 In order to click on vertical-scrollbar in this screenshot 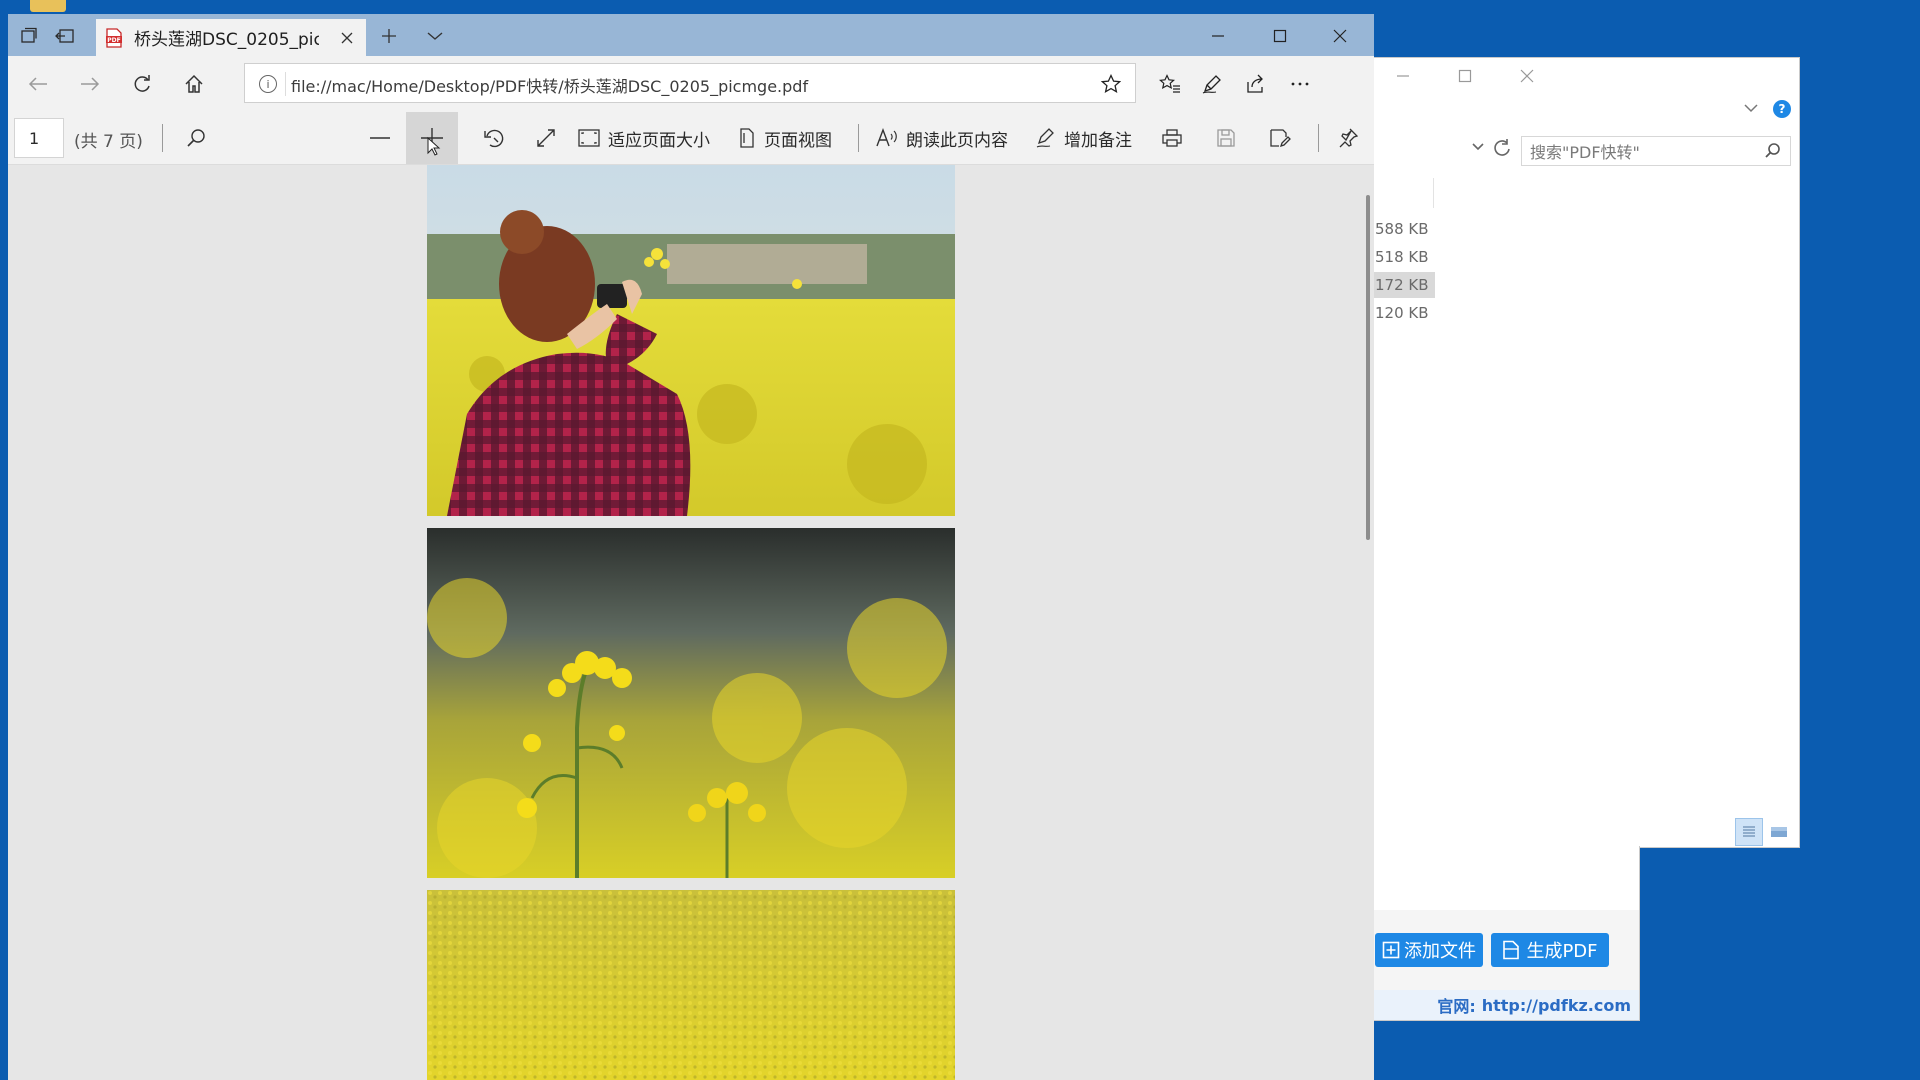, I will do `click(1368, 367)`.